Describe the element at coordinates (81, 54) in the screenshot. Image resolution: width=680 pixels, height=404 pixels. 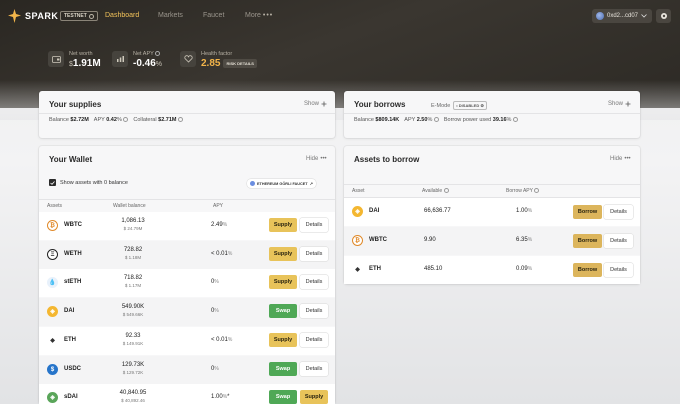
I see `net-worth-label: Net worth` at that location.